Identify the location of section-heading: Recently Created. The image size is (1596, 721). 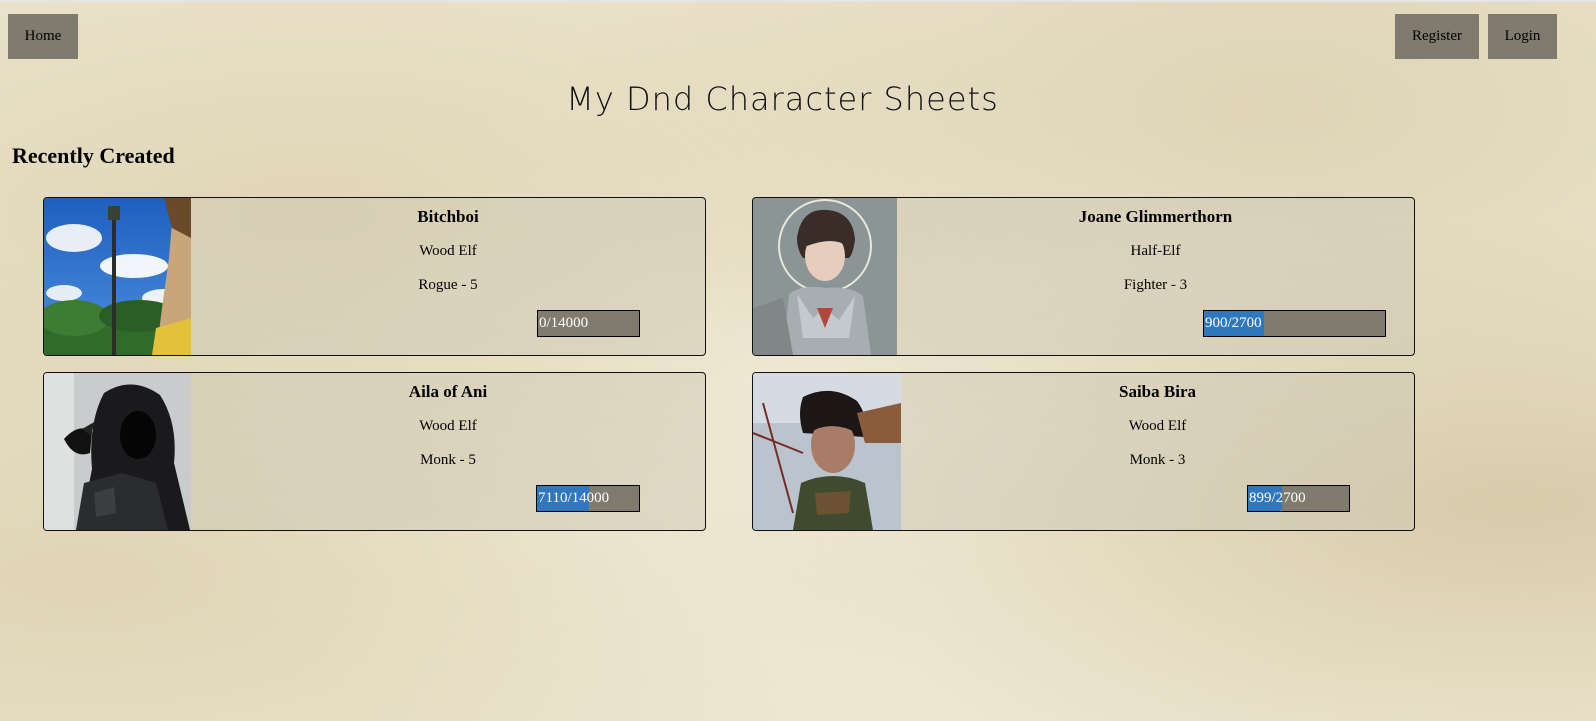
(93, 155).